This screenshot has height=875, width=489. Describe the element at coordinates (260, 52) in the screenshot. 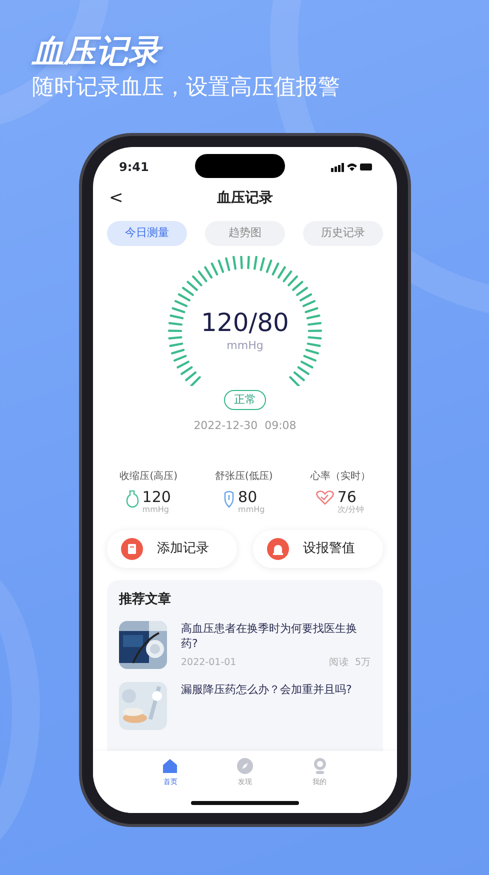

I see `promo-title: 血压记录` at that location.